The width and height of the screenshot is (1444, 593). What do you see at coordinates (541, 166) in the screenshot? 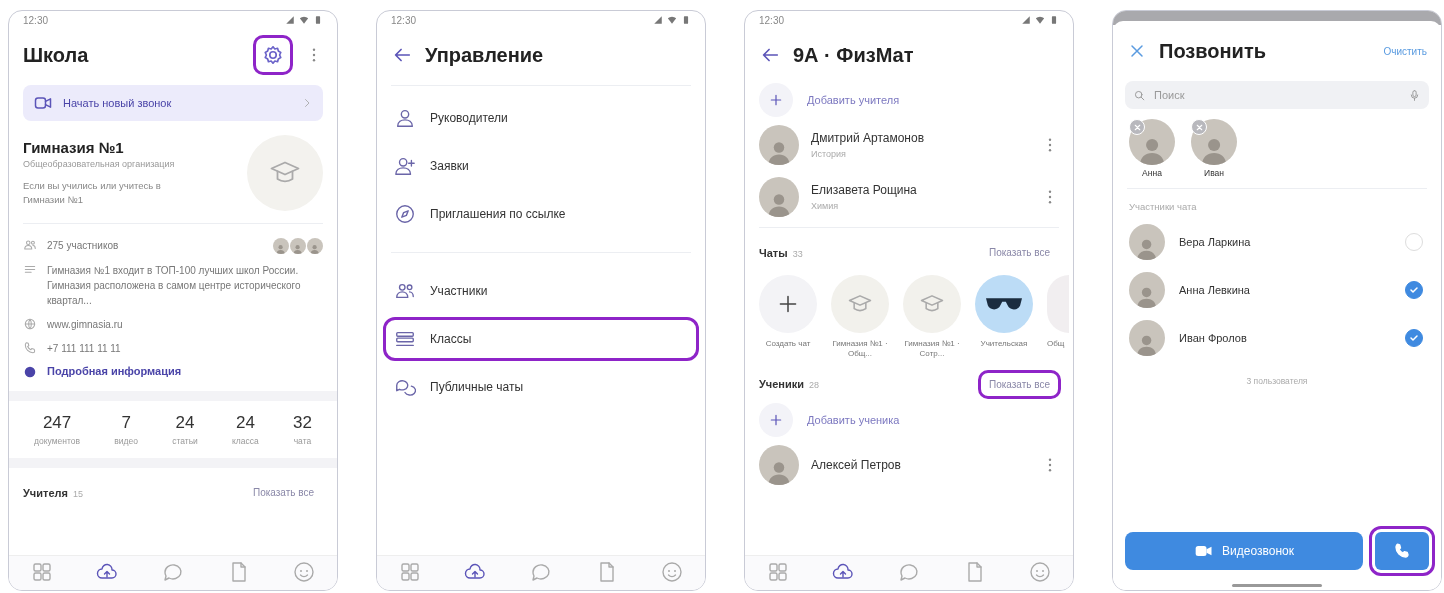
I see `menu-item: Заявки` at bounding box center [541, 166].